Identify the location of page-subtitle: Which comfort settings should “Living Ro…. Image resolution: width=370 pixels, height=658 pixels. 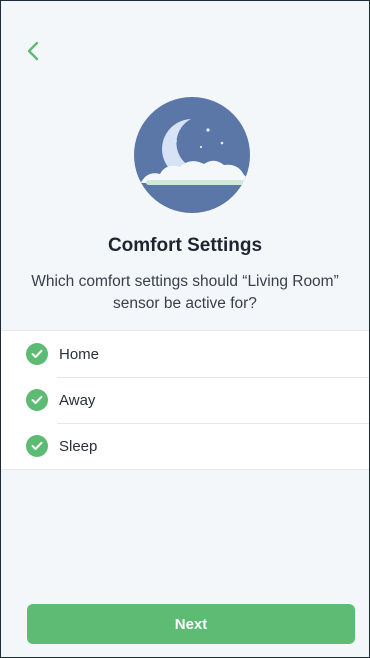
(185, 292).